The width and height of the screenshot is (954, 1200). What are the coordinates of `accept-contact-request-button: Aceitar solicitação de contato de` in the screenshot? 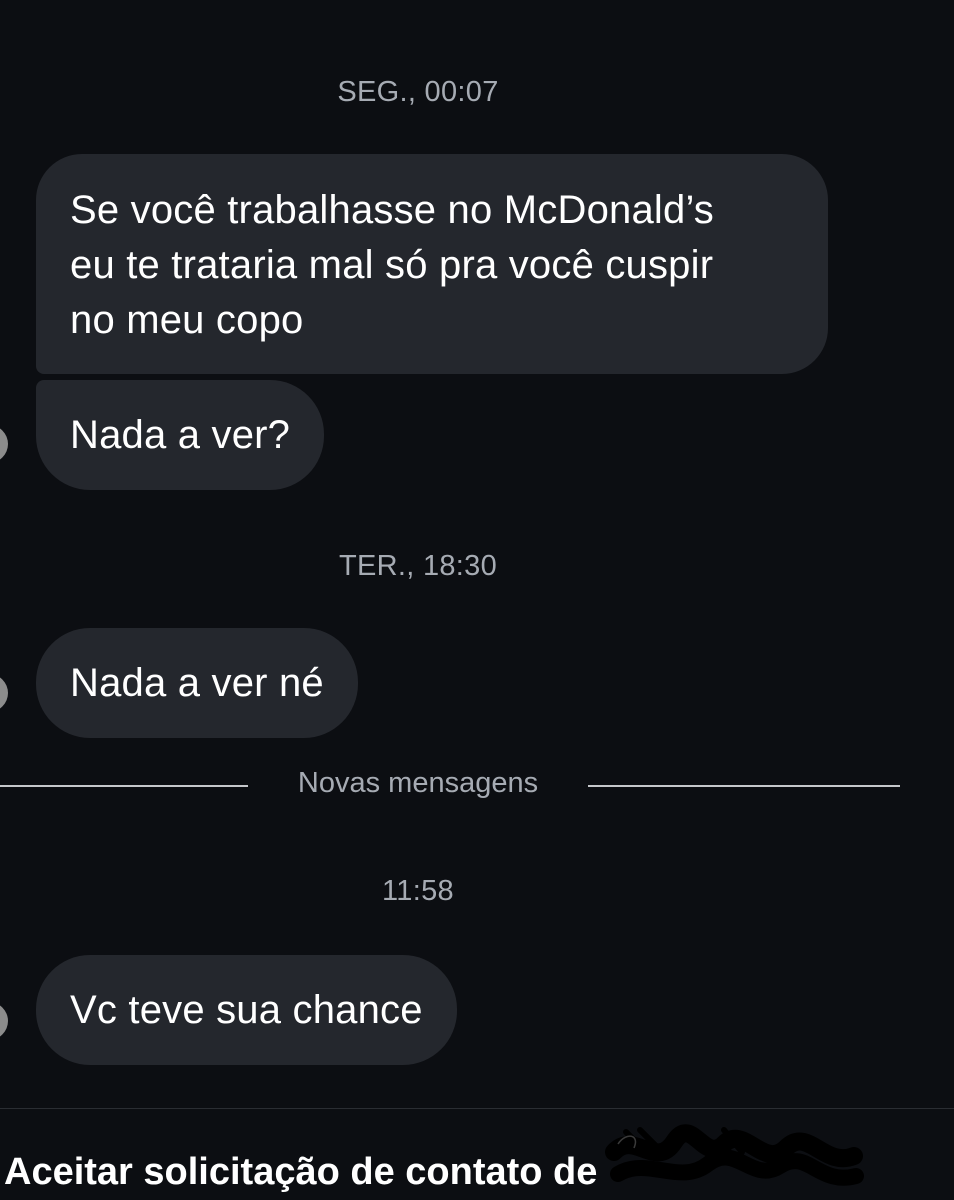 It's located at (300, 1172).